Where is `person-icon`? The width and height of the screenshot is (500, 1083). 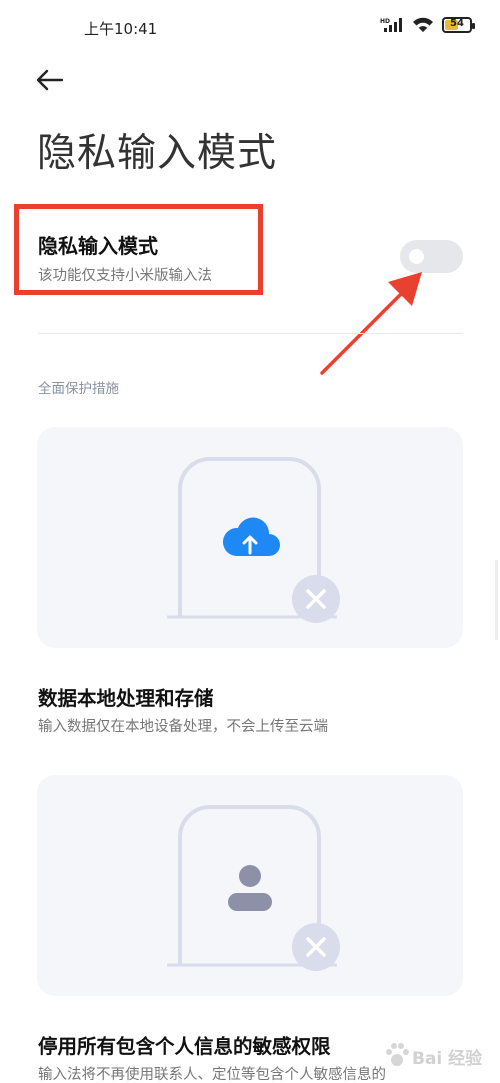
person-icon is located at coordinates (250, 888).